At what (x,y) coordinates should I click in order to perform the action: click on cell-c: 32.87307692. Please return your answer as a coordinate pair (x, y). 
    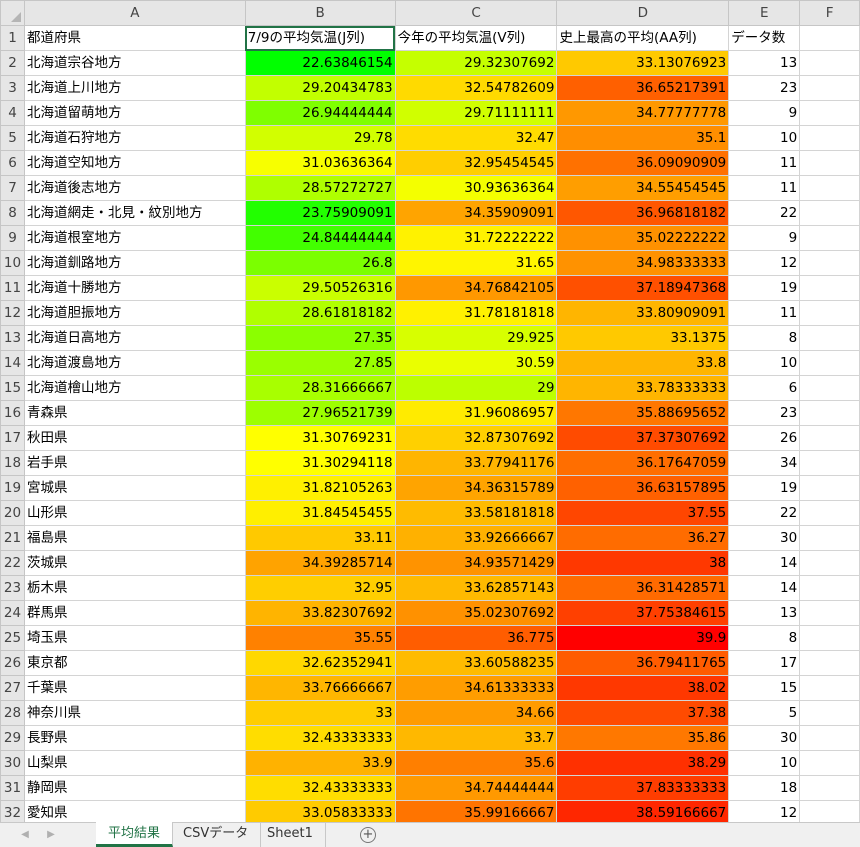
    Looking at the image, I should click on (476, 438).